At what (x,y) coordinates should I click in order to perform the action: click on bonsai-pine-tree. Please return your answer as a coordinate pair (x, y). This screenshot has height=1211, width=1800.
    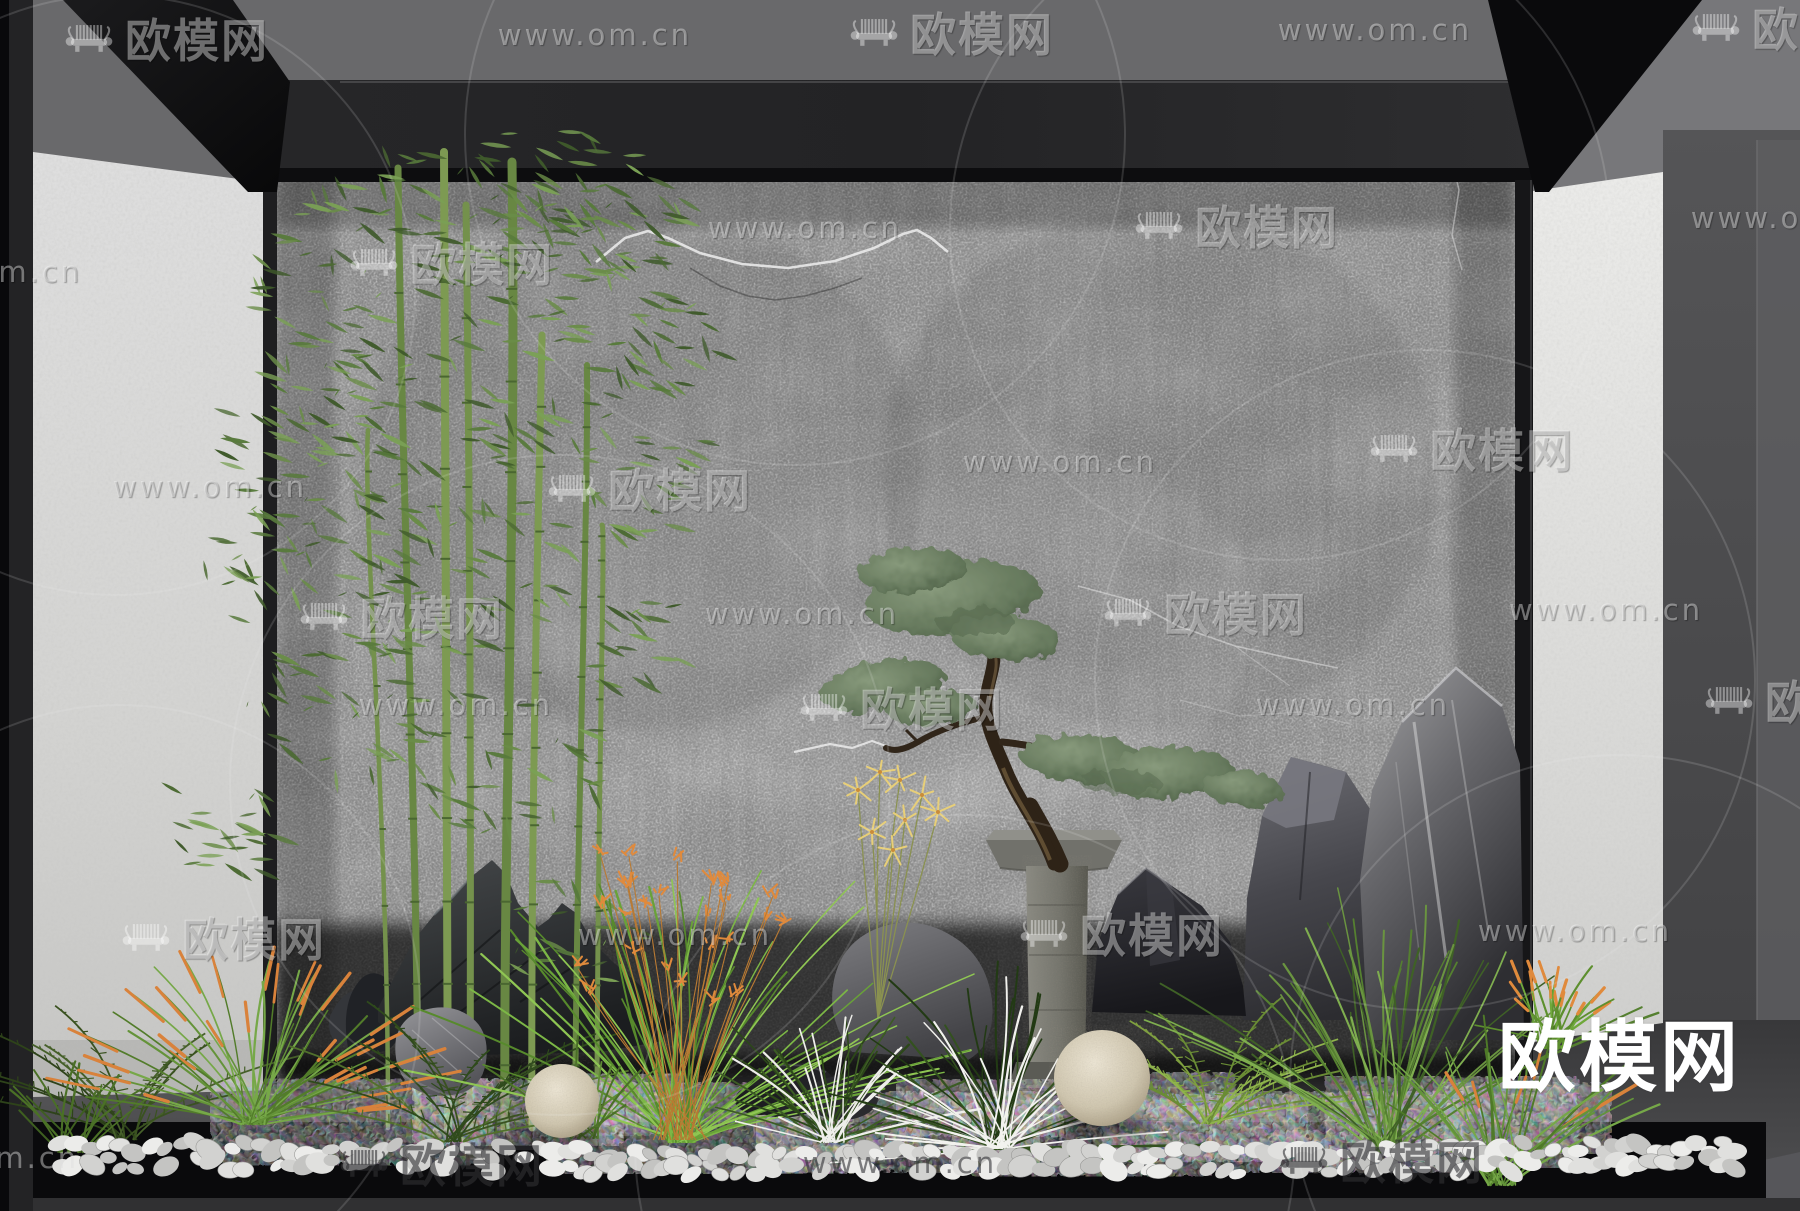
    Looking at the image, I should click on (1050, 710).